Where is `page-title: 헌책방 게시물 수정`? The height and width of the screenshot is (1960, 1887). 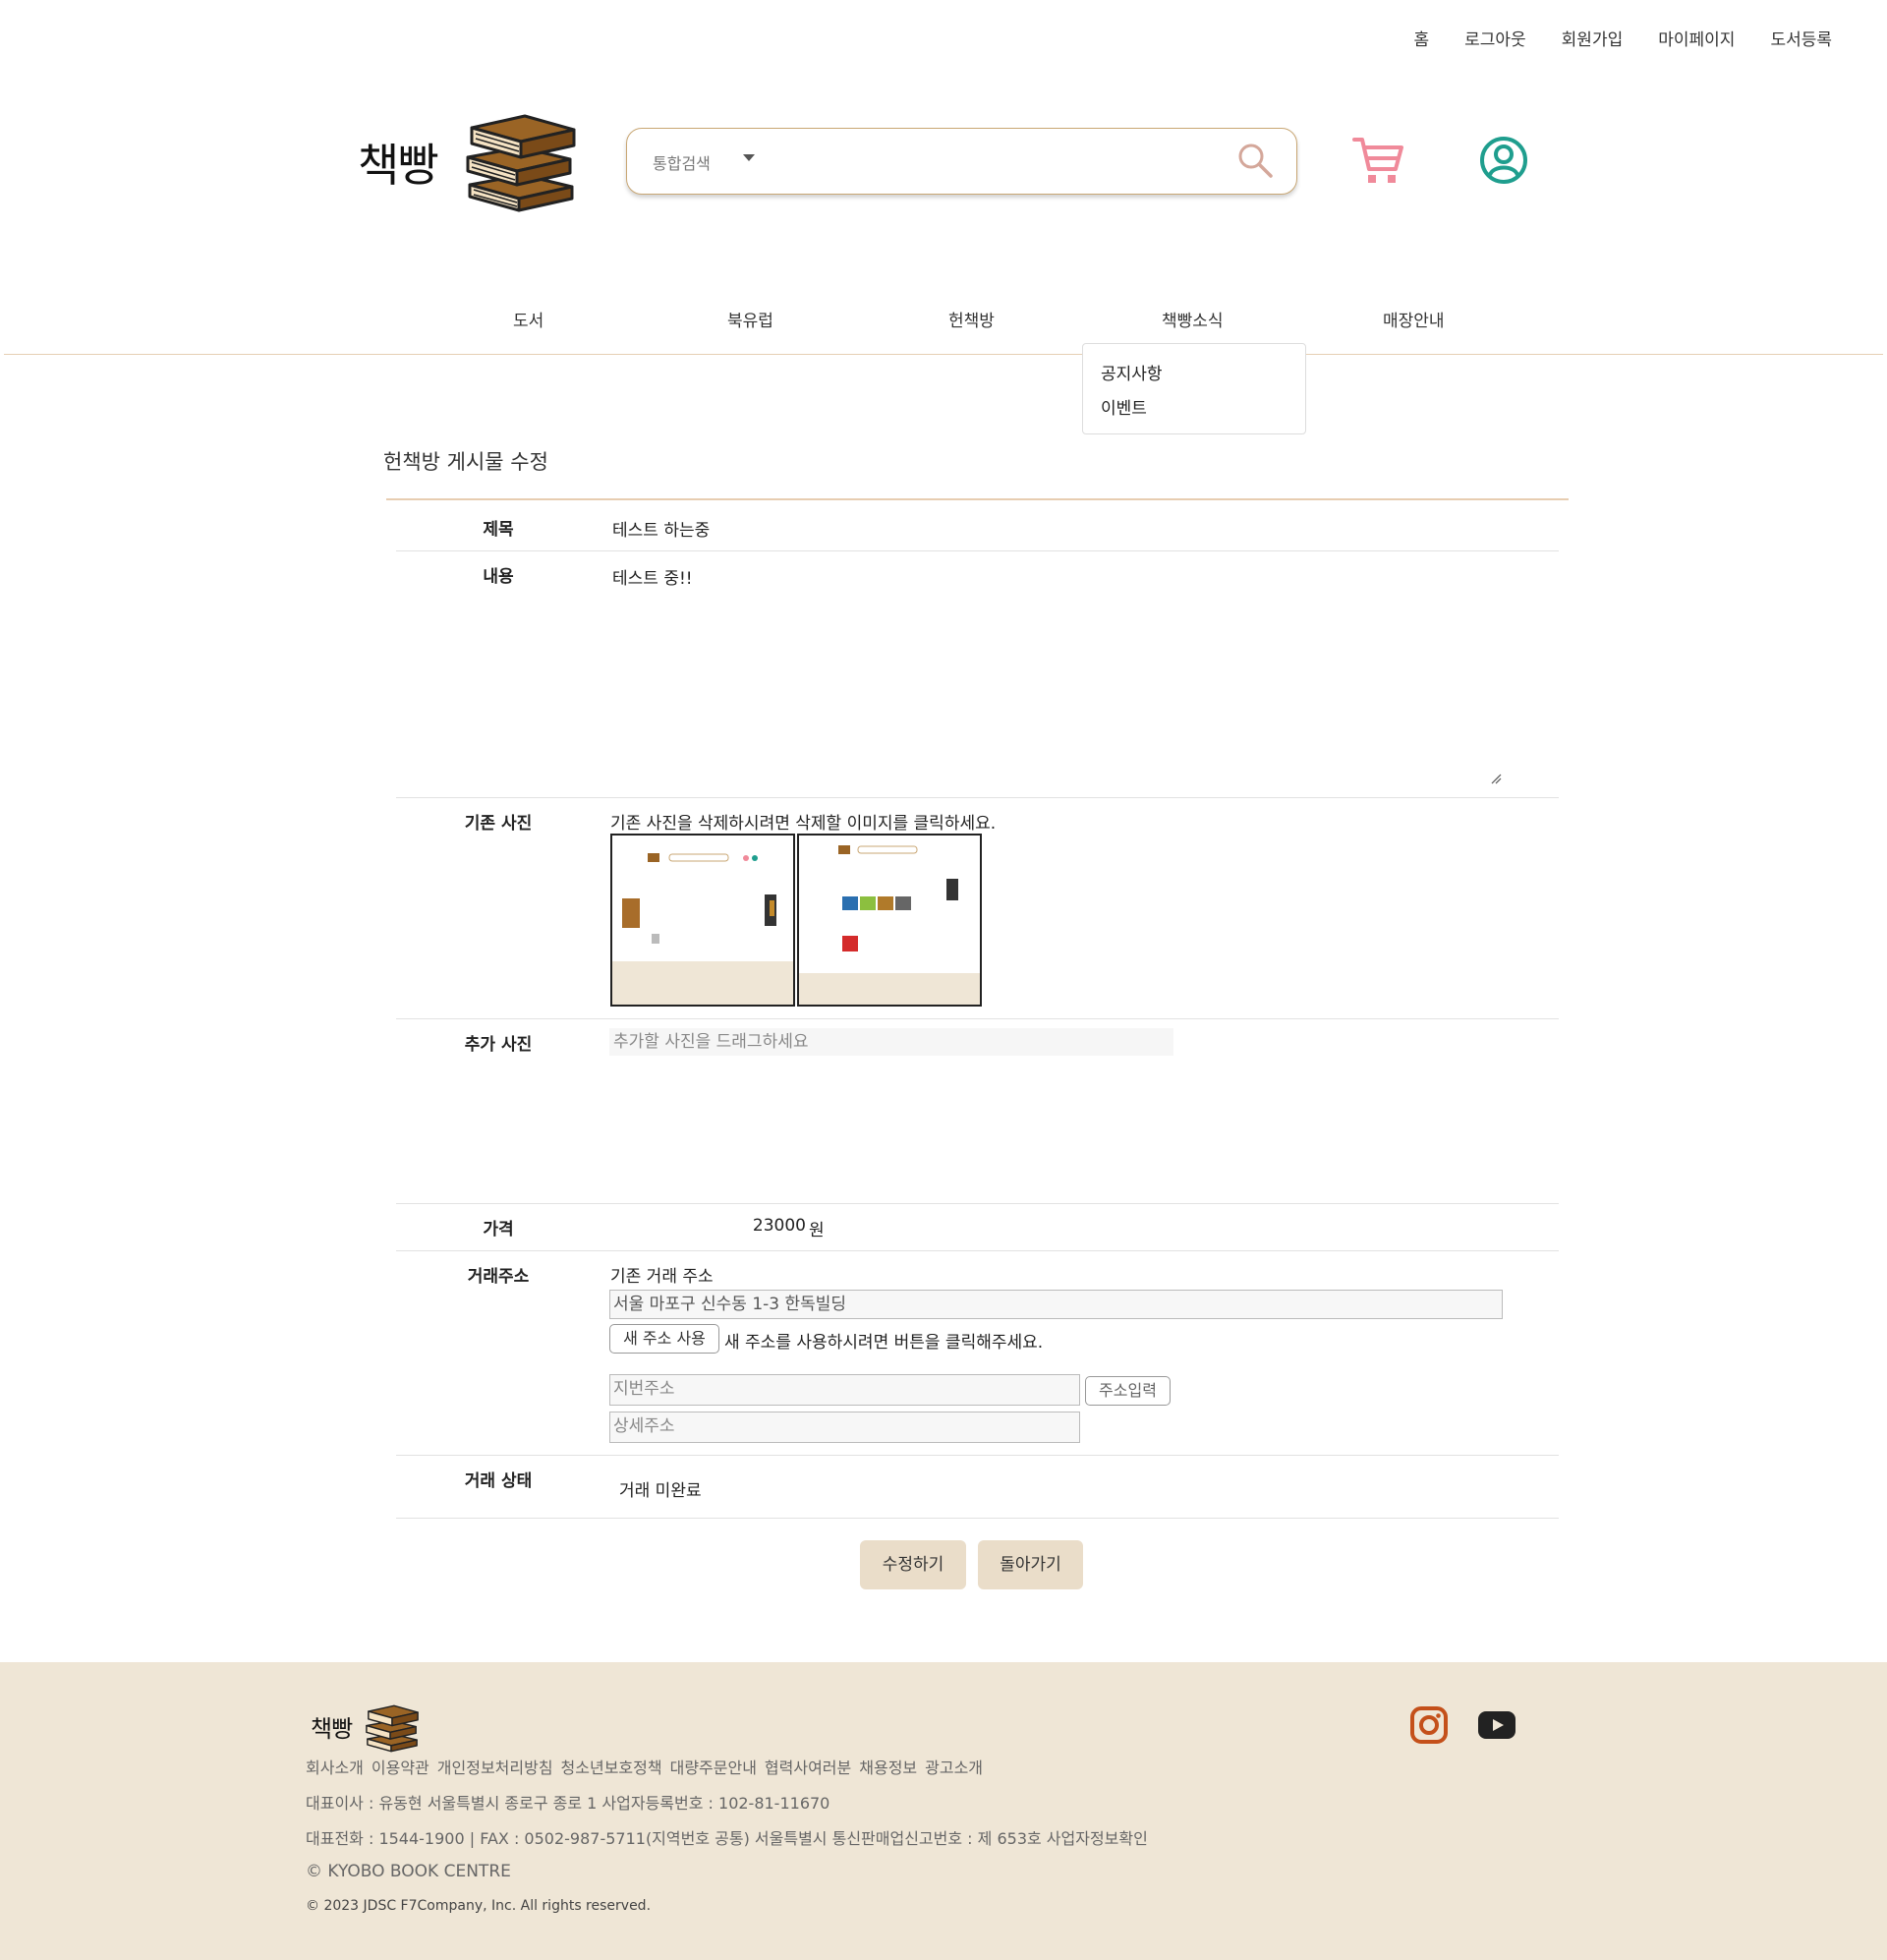 page-title: 헌책방 게시물 수정 is located at coordinates (465, 462).